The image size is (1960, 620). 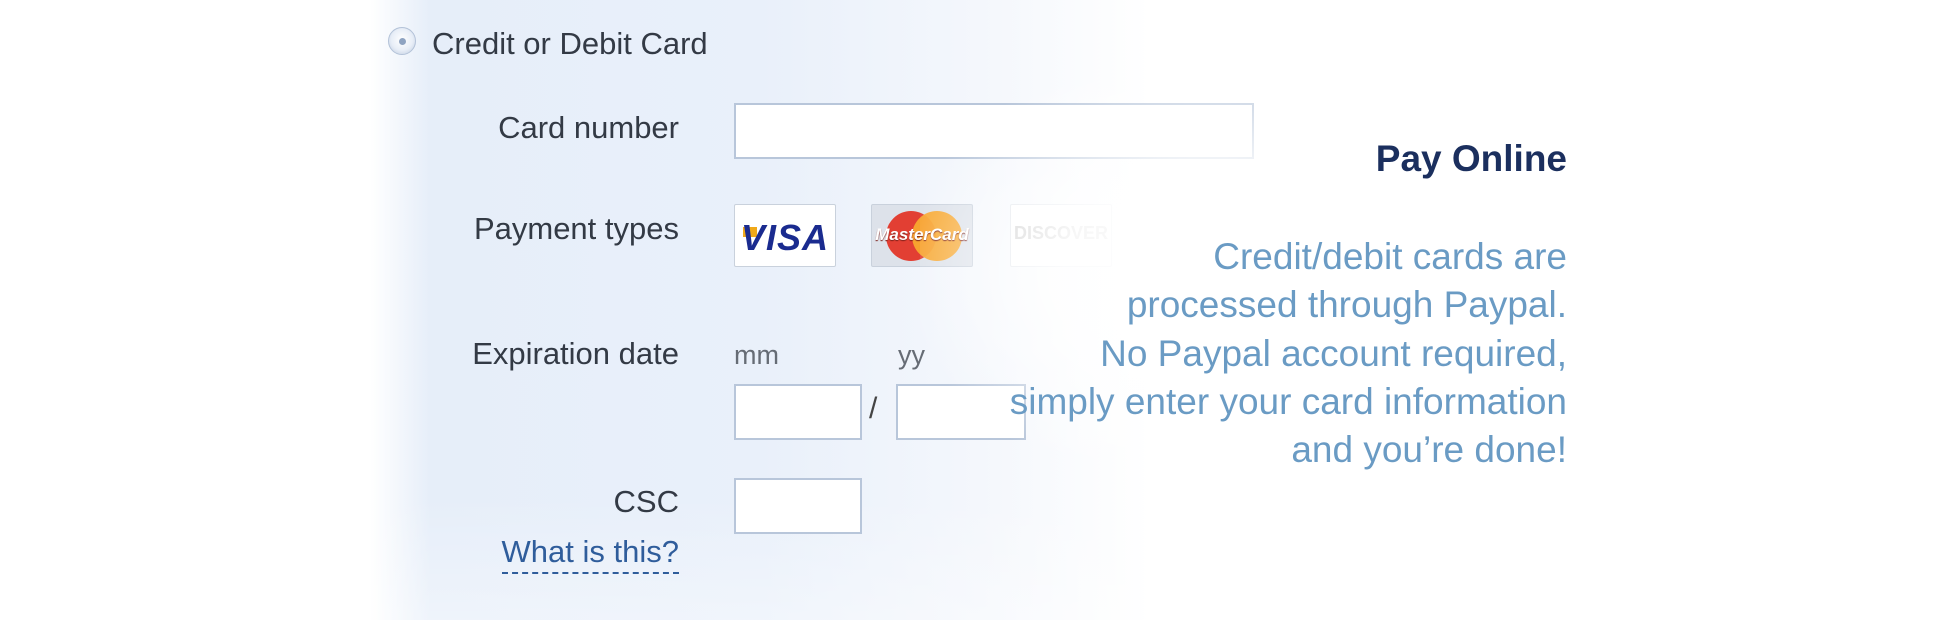 What do you see at coordinates (994, 131) in the screenshot?
I see `card-number-input` at bounding box center [994, 131].